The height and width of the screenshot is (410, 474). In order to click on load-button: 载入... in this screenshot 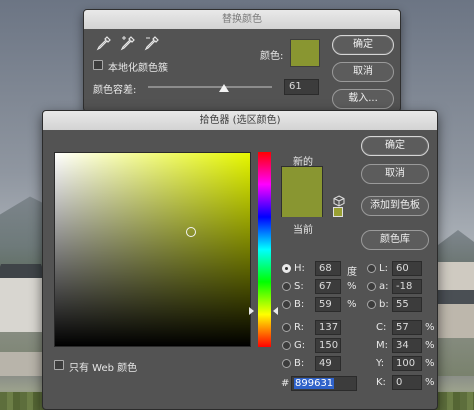, I will do `click(363, 99)`.